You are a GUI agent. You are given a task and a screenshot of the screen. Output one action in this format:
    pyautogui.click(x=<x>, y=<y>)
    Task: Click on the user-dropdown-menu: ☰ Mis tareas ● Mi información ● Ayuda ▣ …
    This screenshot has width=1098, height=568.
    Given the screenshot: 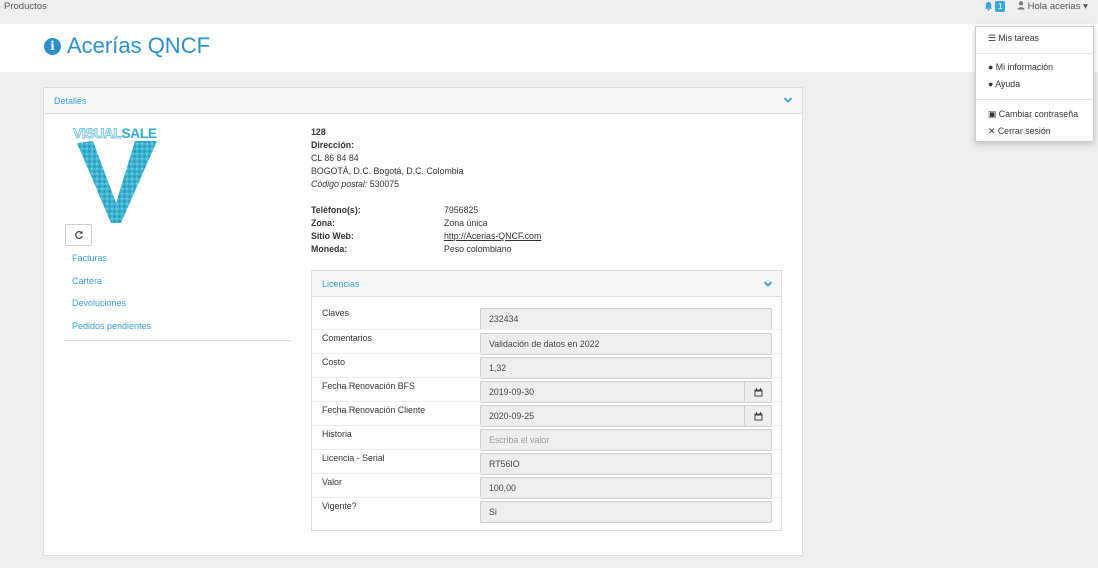 What is the action you would take?
    pyautogui.click(x=1034, y=84)
    